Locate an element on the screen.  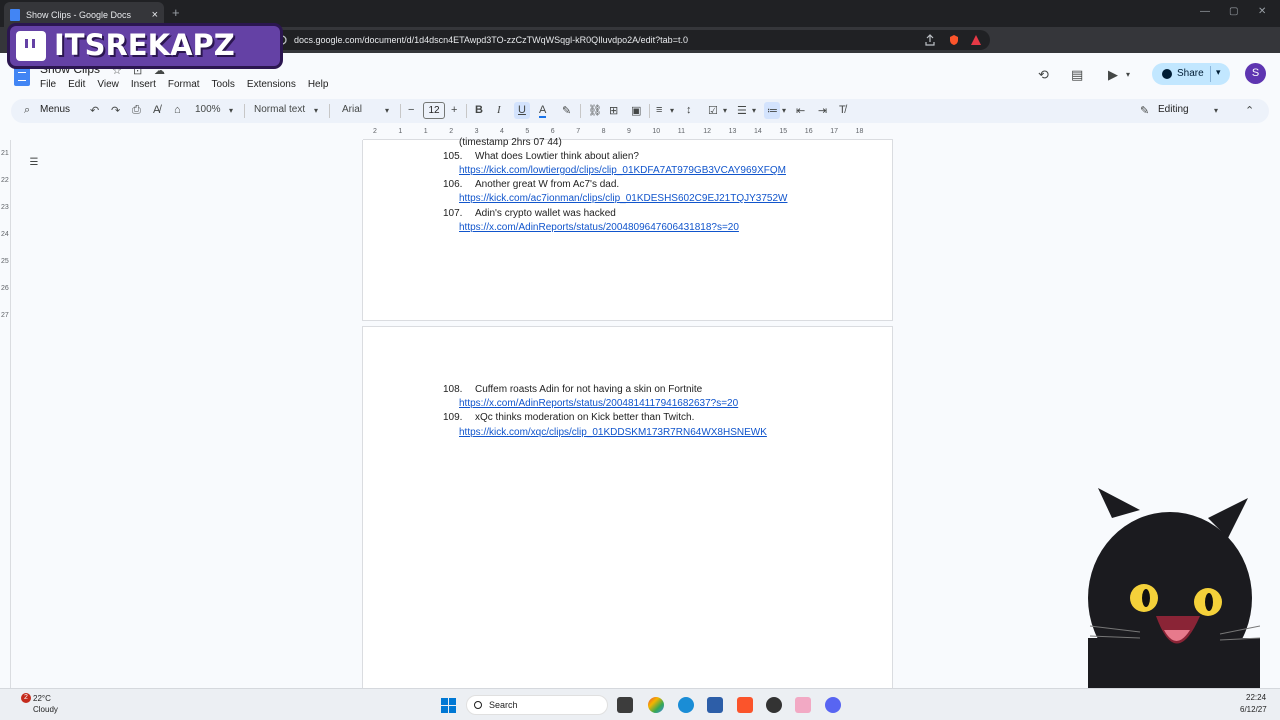
ruler-tick-label: 26 is located at coordinates (5, 288).